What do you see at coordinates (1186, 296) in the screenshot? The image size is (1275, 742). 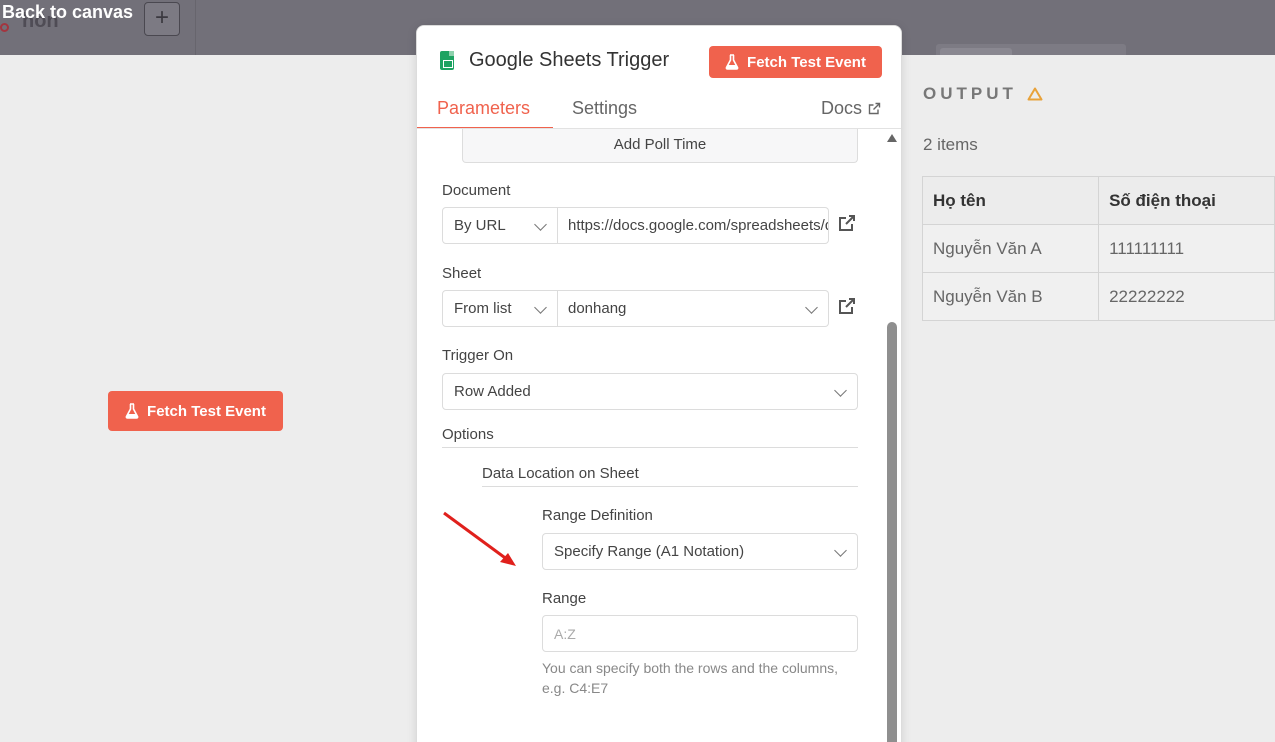 I see `table-cell: 22222222` at bounding box center [1186, 296].